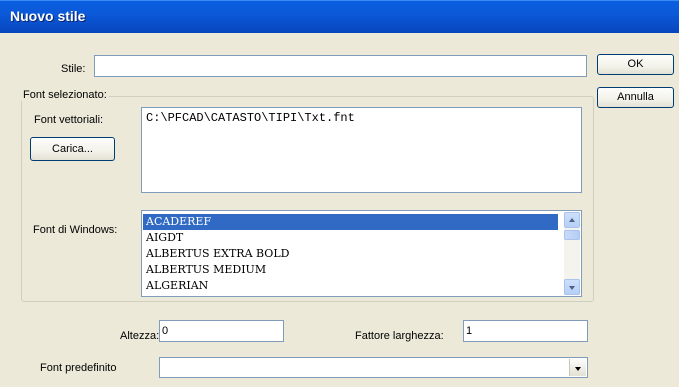 The image size is (679, 387). Describe the element at coordinates (48, 16) in the screenshot. I see `window-title: Nuovo stile` at that location.